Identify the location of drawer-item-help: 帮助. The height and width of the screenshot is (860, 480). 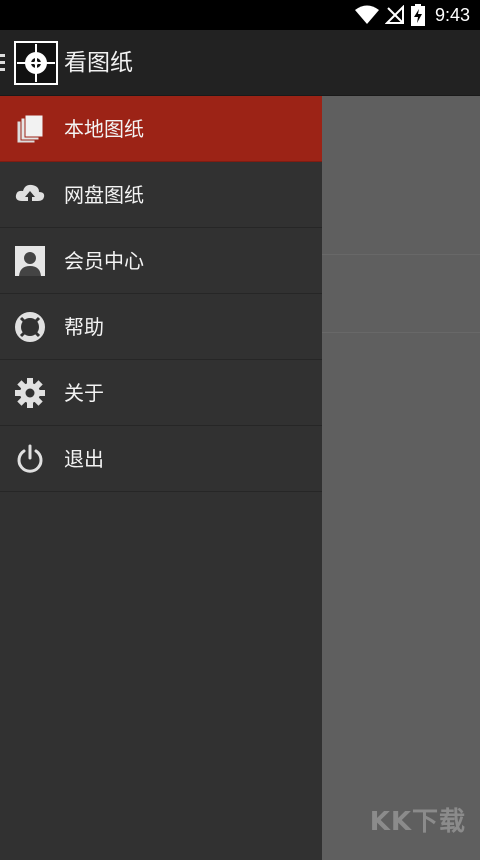
(161, 327).